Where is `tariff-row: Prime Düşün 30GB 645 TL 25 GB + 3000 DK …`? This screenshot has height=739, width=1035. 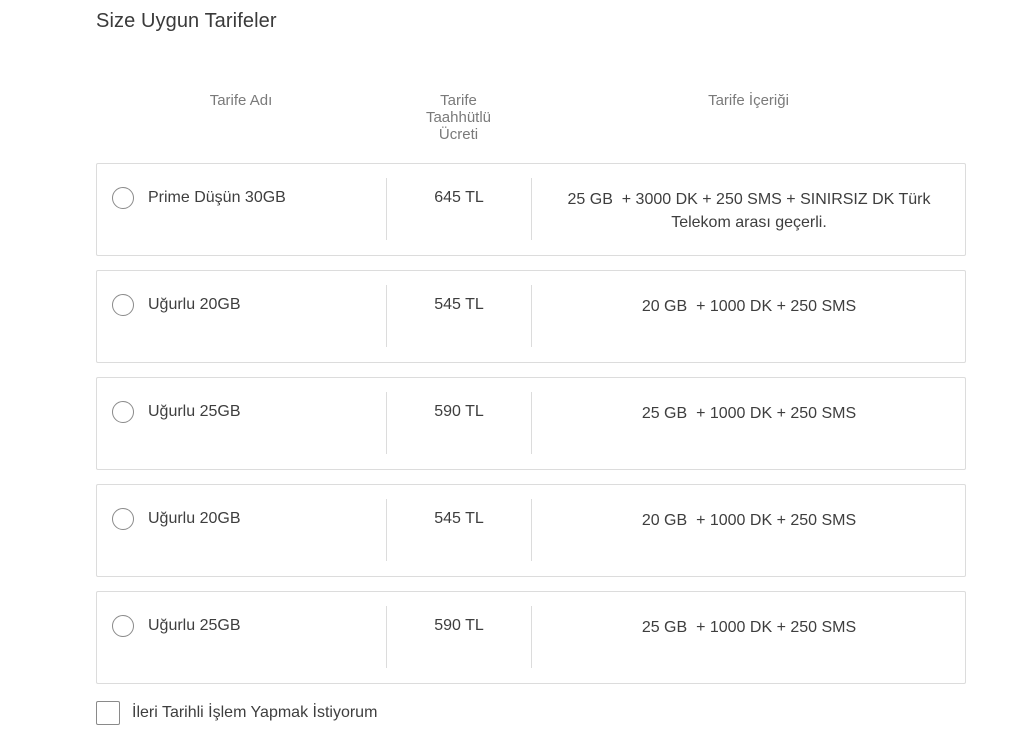
tariff-row: Prime Düşün 30GB 645 TL 25 GB + 3000 DK … is located at coordinates (531, 209).